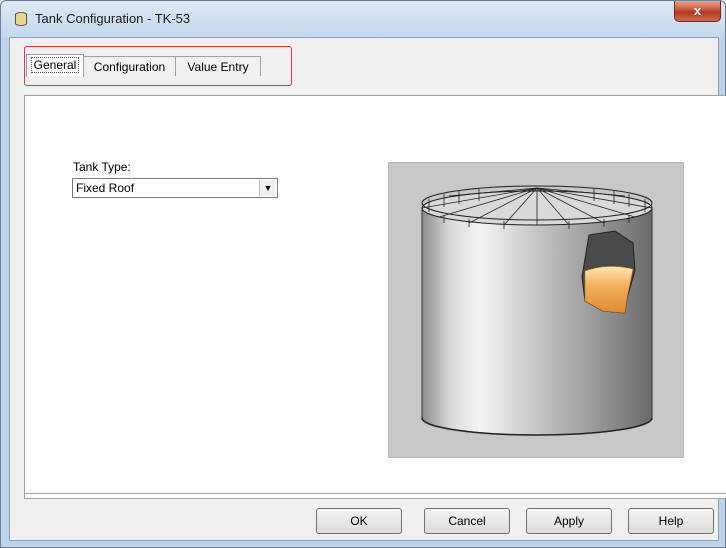 Image resolution: width=726 pixels, height=548 pixels. I want to click on tab-value-entry-label: Value Entry, so click(218, 67).